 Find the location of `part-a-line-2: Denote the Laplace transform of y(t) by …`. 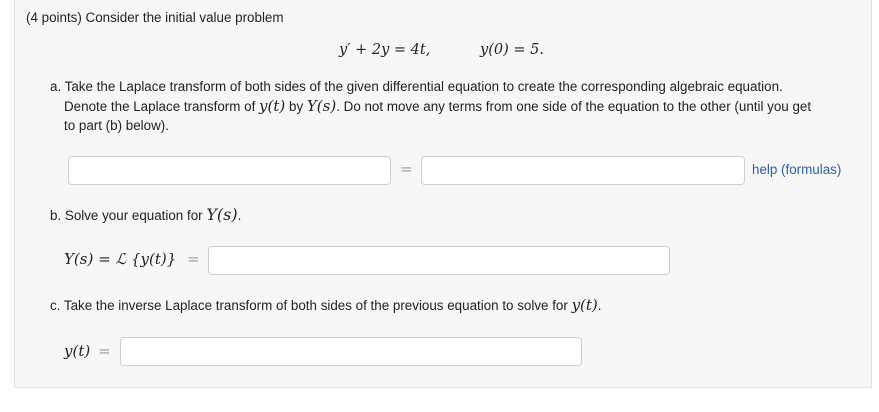

part-a-line-2: Denote the Laplace transform of y(t) by … is located at coordinates (437, 106).